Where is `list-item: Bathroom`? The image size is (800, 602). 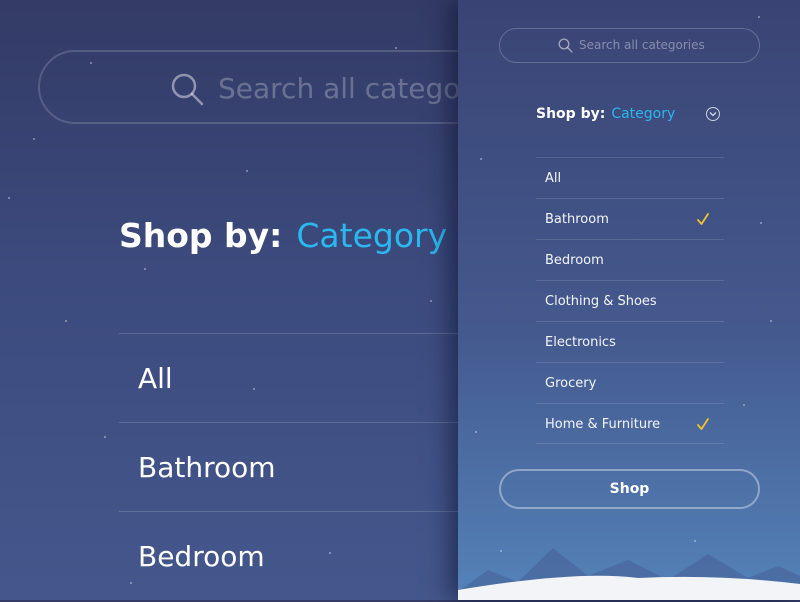
list-item: Bathroom is located at coordinates (299, 466).